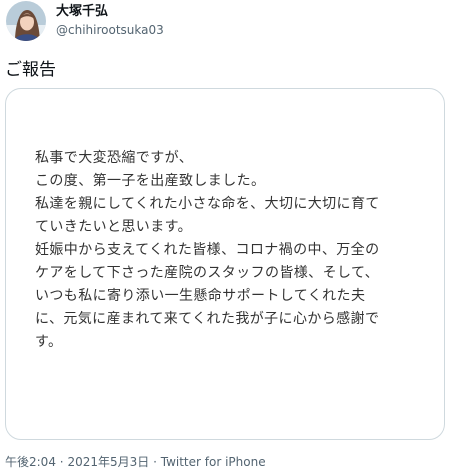 The image size is (450, 472). I want to click on avatar, so click(26, 21).